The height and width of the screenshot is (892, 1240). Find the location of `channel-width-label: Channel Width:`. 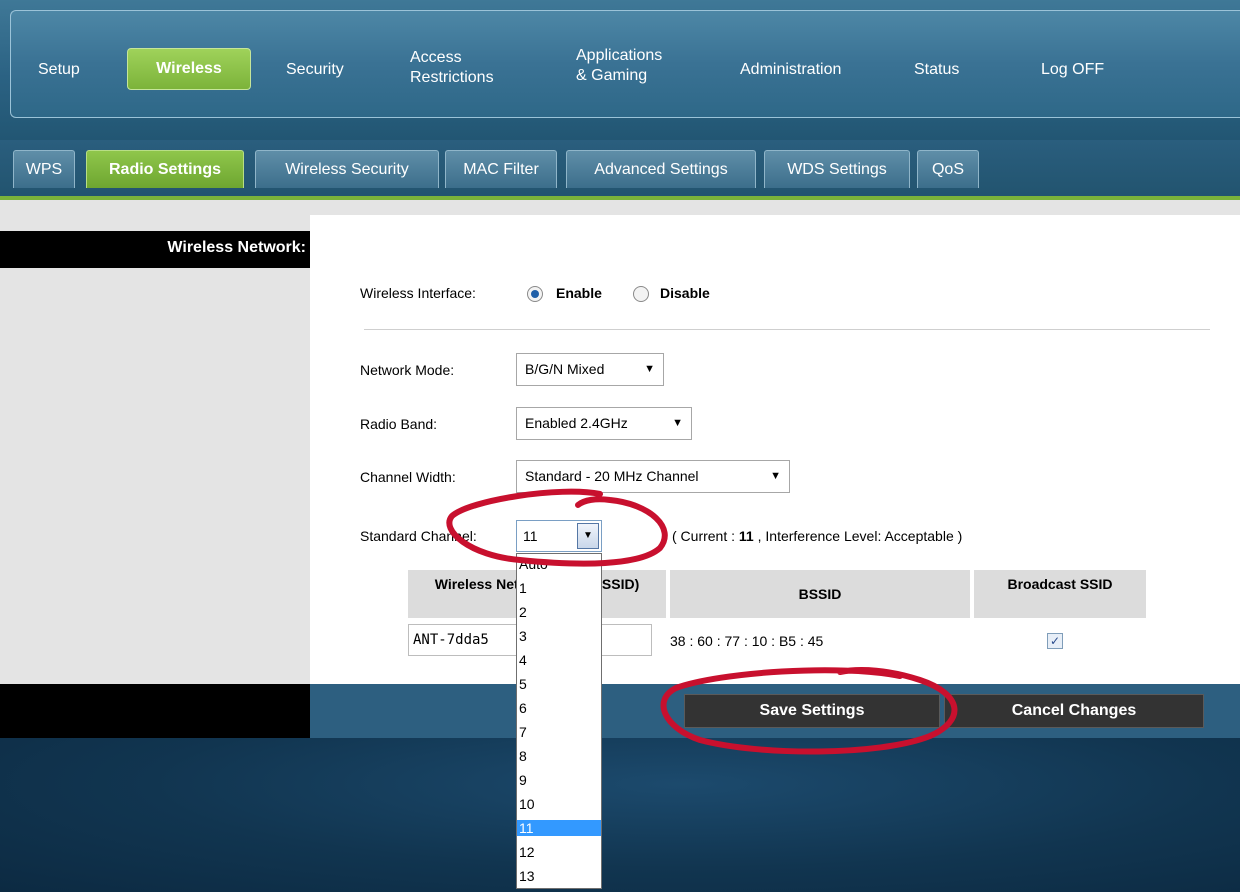

channel-width-label: Channel Width: is located at coordinates (408, 477).